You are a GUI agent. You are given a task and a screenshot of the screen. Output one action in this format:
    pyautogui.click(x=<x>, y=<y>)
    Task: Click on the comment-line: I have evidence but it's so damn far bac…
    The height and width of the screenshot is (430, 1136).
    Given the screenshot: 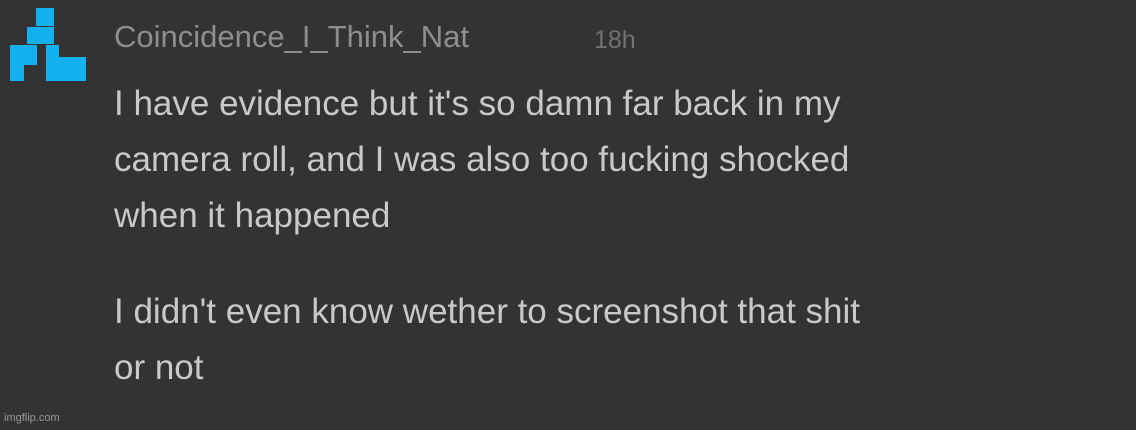 What is the action you would take?
    pyautogui.click(x=477, y=103)
    